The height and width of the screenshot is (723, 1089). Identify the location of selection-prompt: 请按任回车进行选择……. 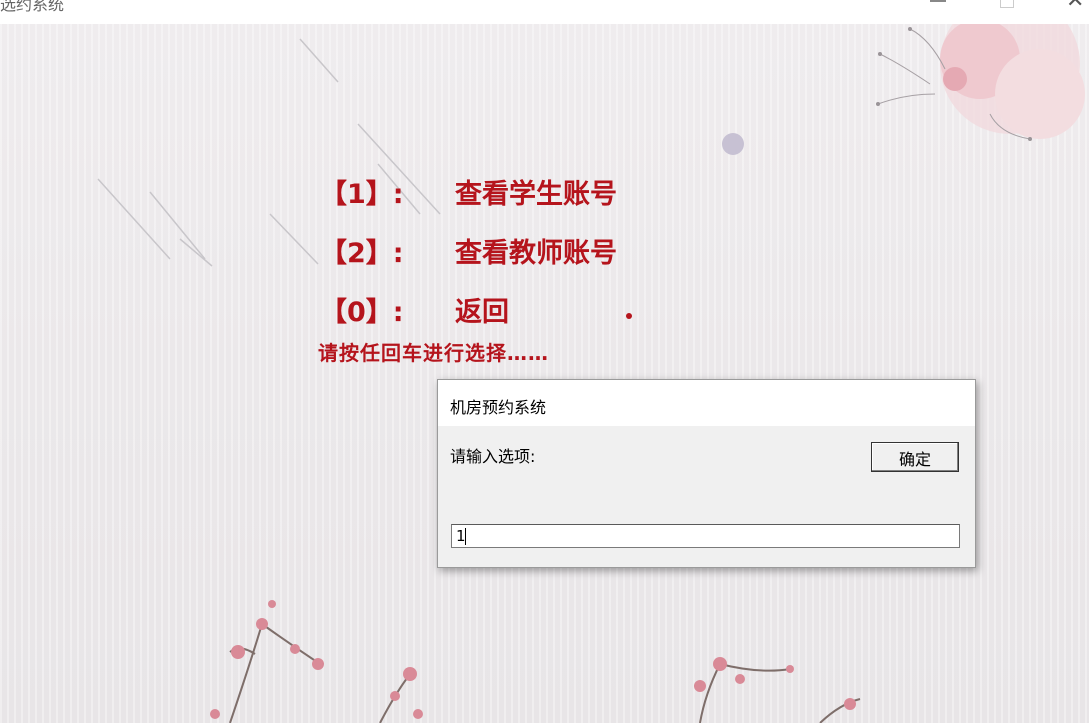
(433, 353).